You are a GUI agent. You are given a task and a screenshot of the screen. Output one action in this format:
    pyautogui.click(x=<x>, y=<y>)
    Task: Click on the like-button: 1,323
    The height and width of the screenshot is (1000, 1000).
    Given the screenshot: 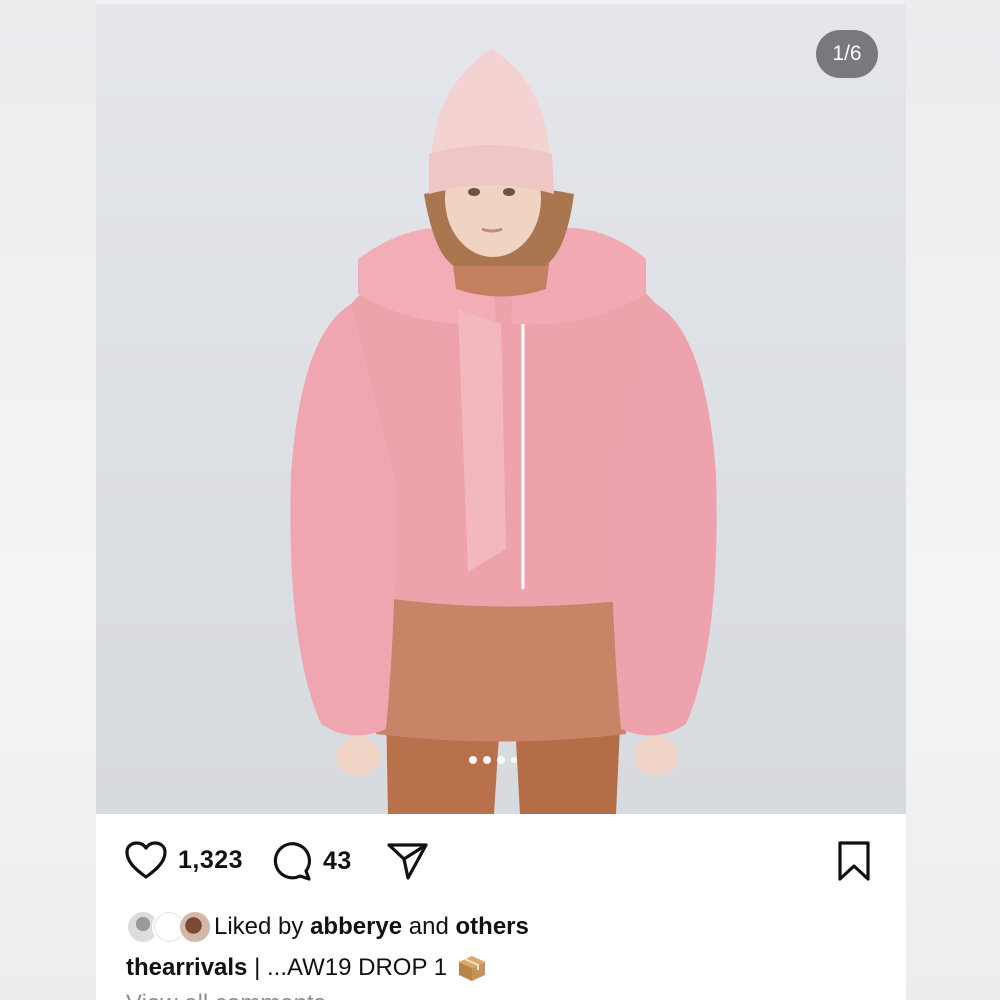 What is the action you would take?
    pyautogui.click(x=183, y=860)
    